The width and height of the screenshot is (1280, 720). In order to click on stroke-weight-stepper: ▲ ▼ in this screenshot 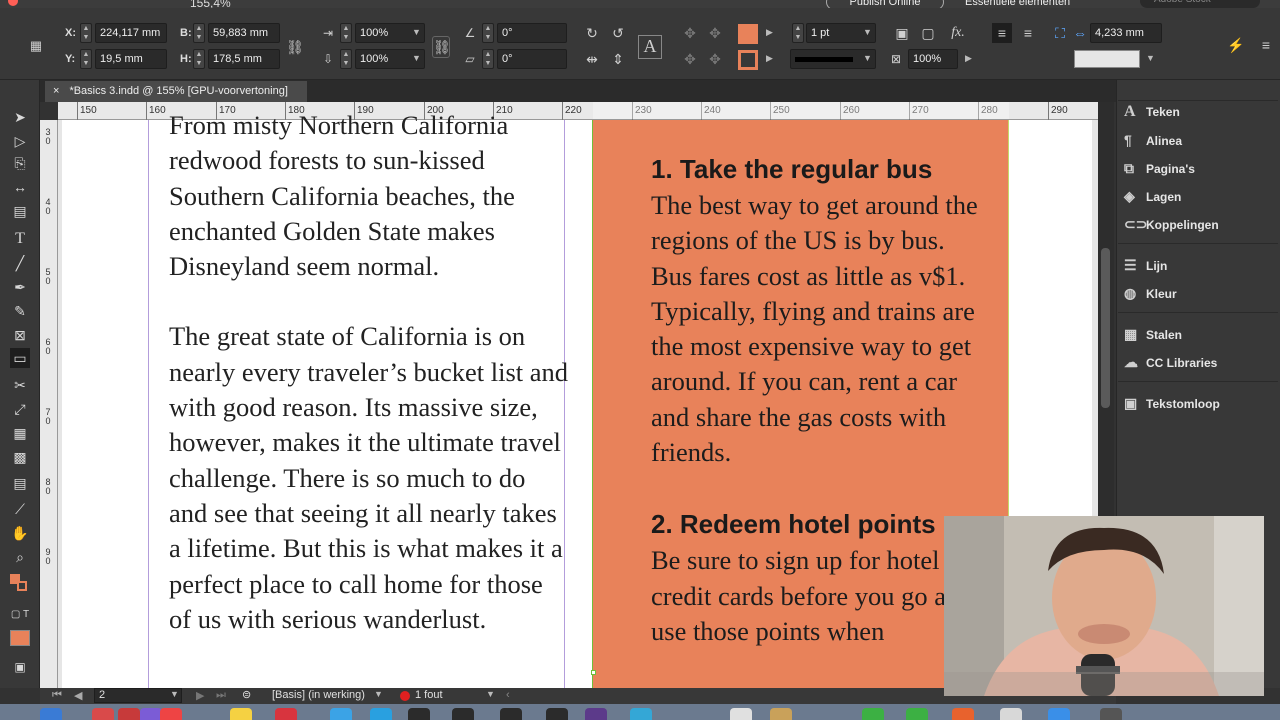, I will do `click(798, 33)`.